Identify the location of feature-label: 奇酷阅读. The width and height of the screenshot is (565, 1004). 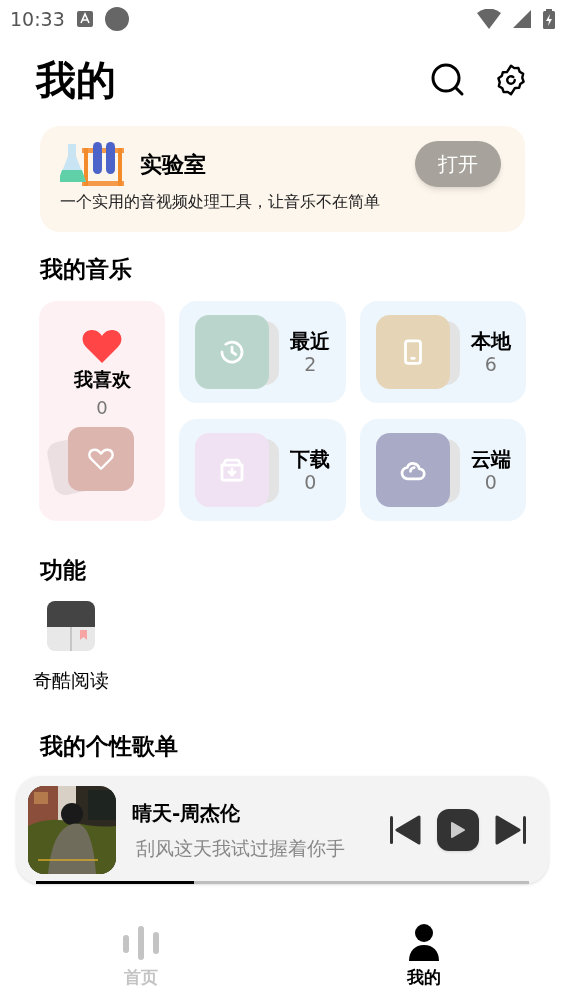
(71, 680).